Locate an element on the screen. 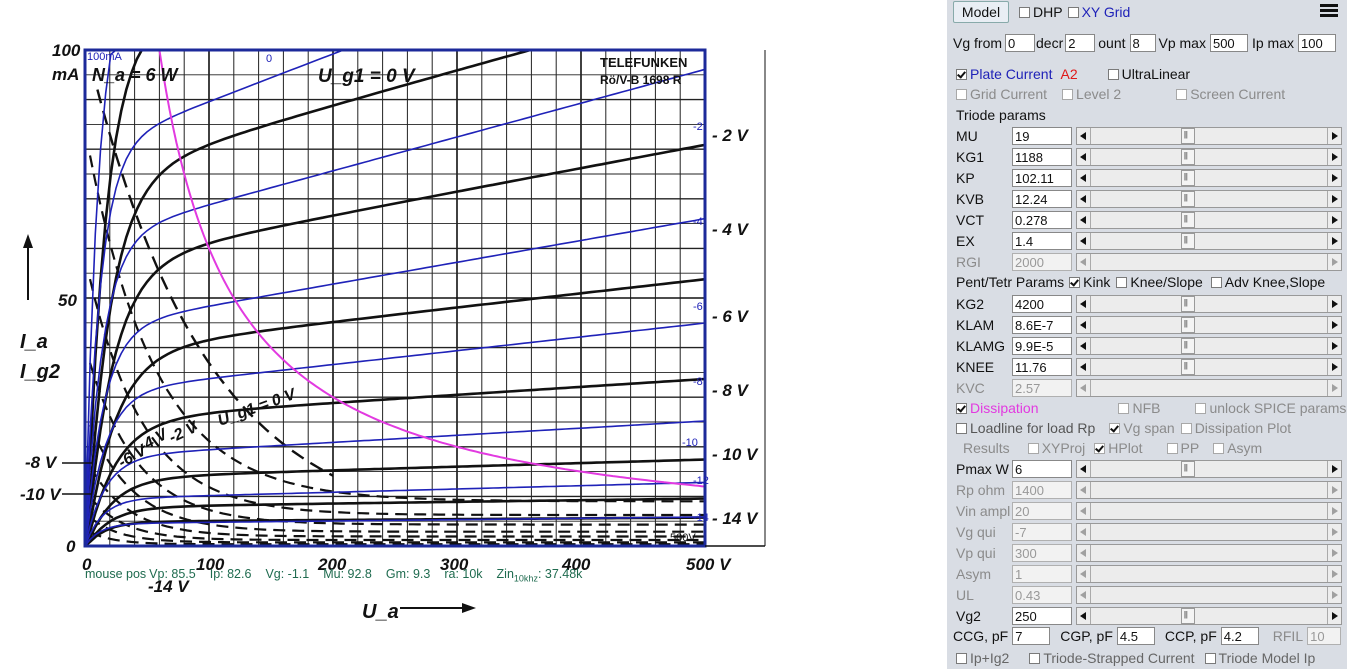  param-input-kvc: 2.57 is located at coordinates (1042, 388).